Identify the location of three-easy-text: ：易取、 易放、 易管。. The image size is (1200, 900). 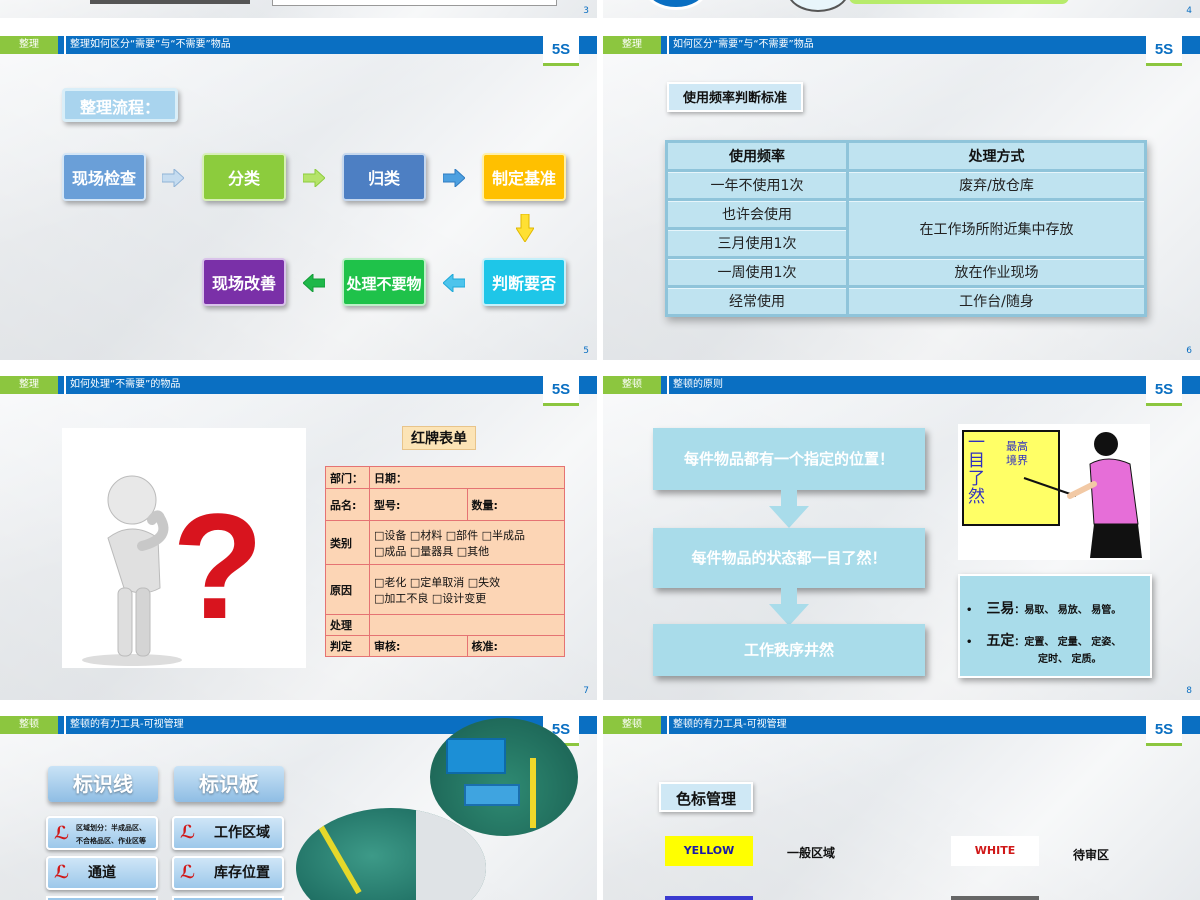
(1068, 610).